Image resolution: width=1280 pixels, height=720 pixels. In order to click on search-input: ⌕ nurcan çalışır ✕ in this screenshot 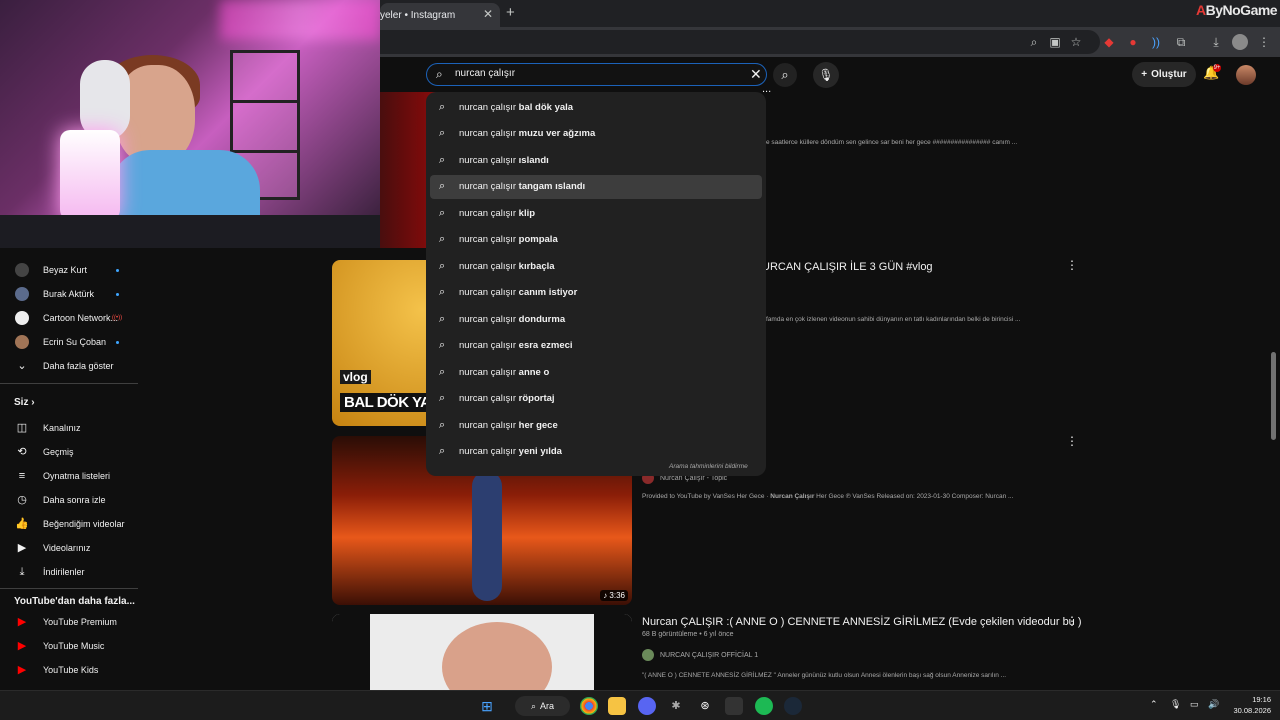, I will do `click(596, 74)`.